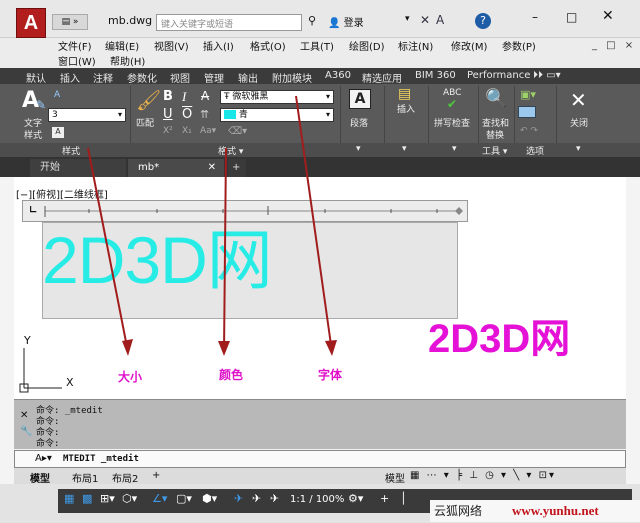 The width and height of the screenshot is (640, 523). I want to click on annotation-scale-icon: ✈, so click(238, 498).